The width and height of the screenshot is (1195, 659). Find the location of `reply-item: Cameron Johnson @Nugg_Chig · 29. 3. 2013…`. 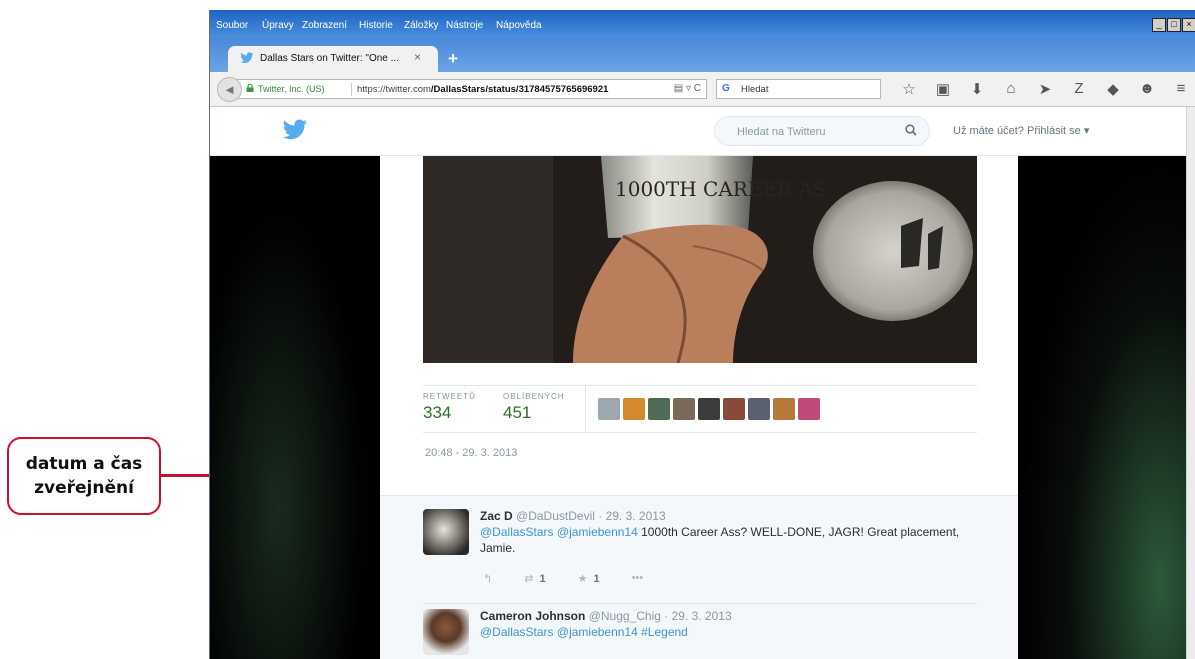

reply-item: Cameron Johnson @Nugg_Chig · 29. 3. 2013… is located at coordinates (700, 634).